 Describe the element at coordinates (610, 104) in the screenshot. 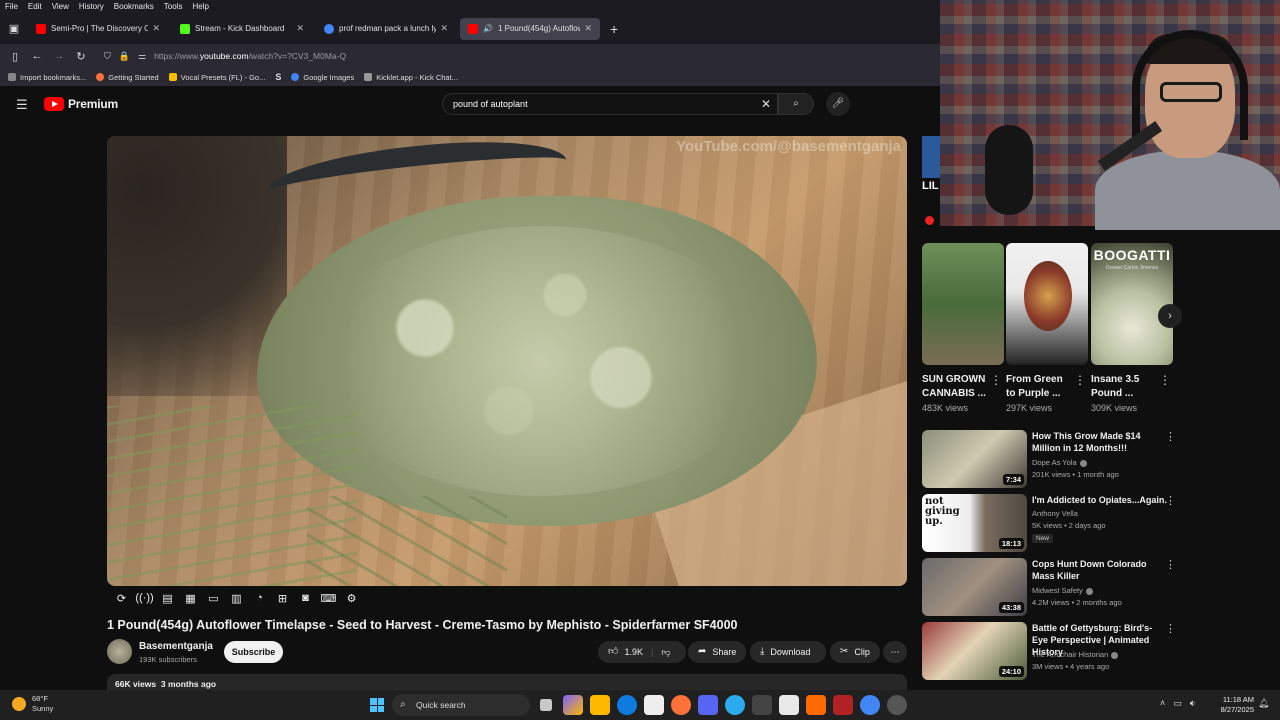

I see `search-input: pound of autoplant ✕` at that location.